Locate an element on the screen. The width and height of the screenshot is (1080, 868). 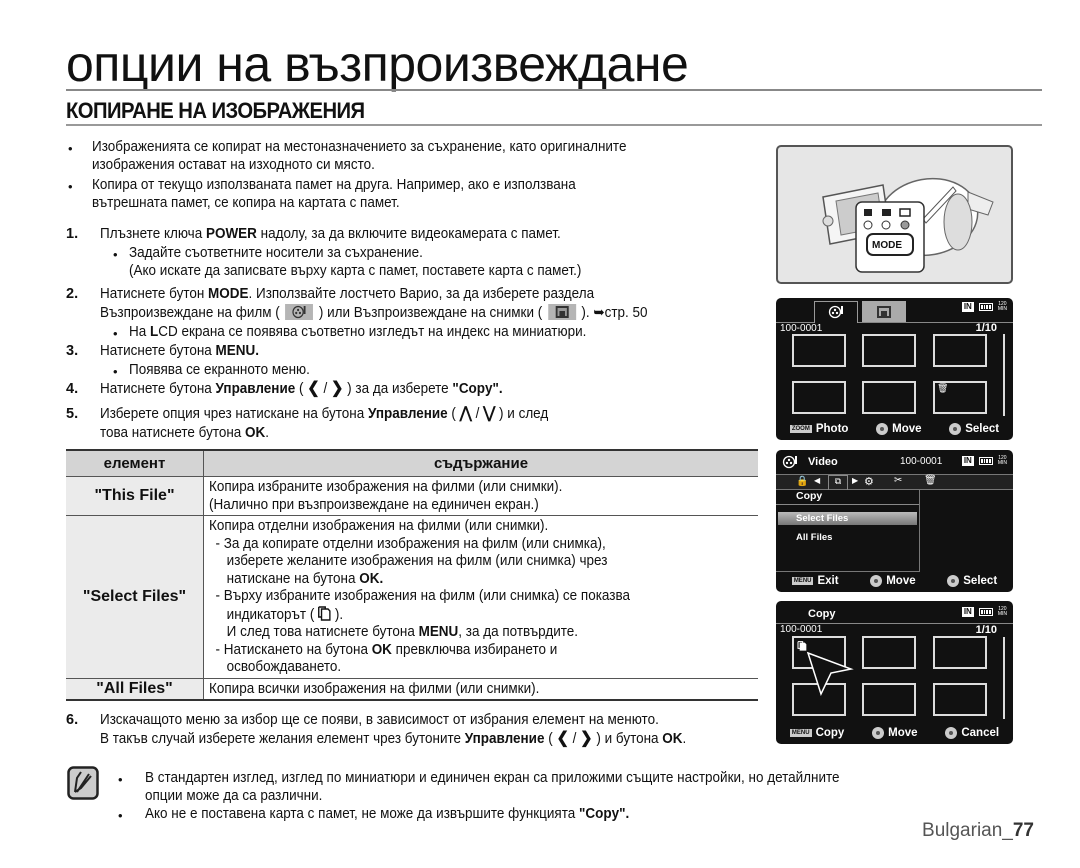
menu-item-all-files: All Files is located at coordinates (847, 537).